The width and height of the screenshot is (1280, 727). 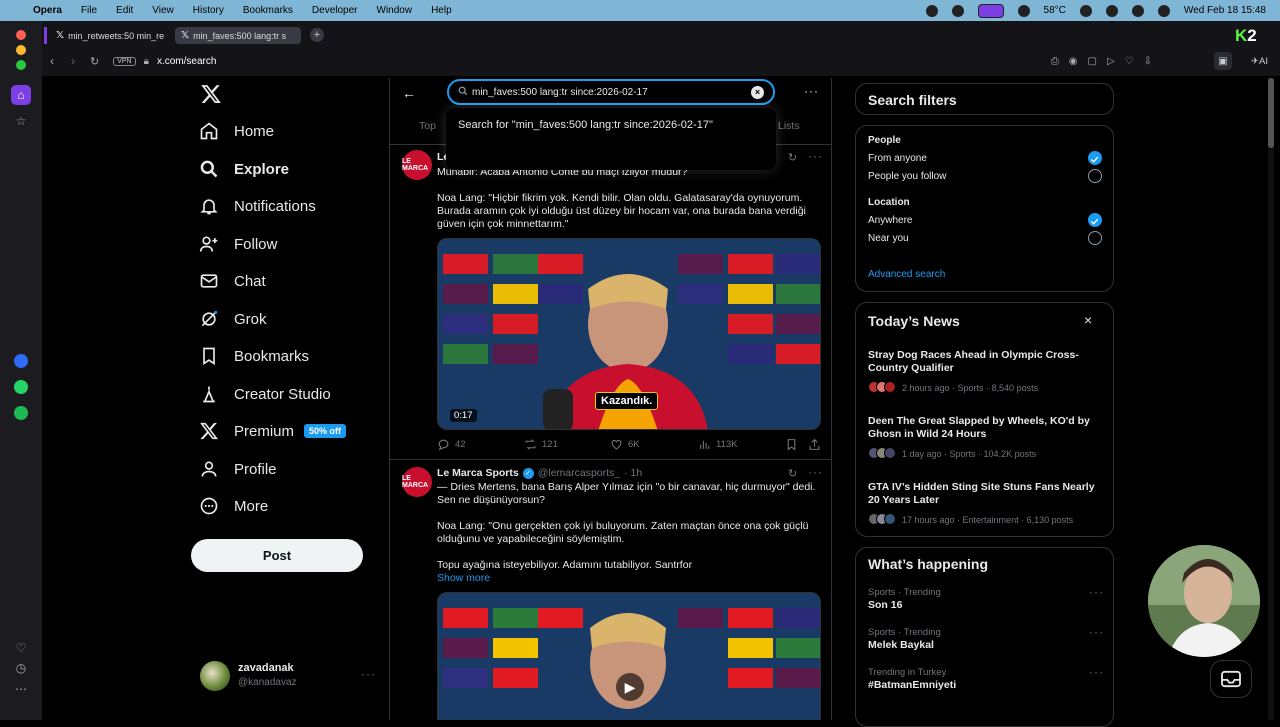 I want to click on scrollbar-thumb, so click(x=1271, y=113).